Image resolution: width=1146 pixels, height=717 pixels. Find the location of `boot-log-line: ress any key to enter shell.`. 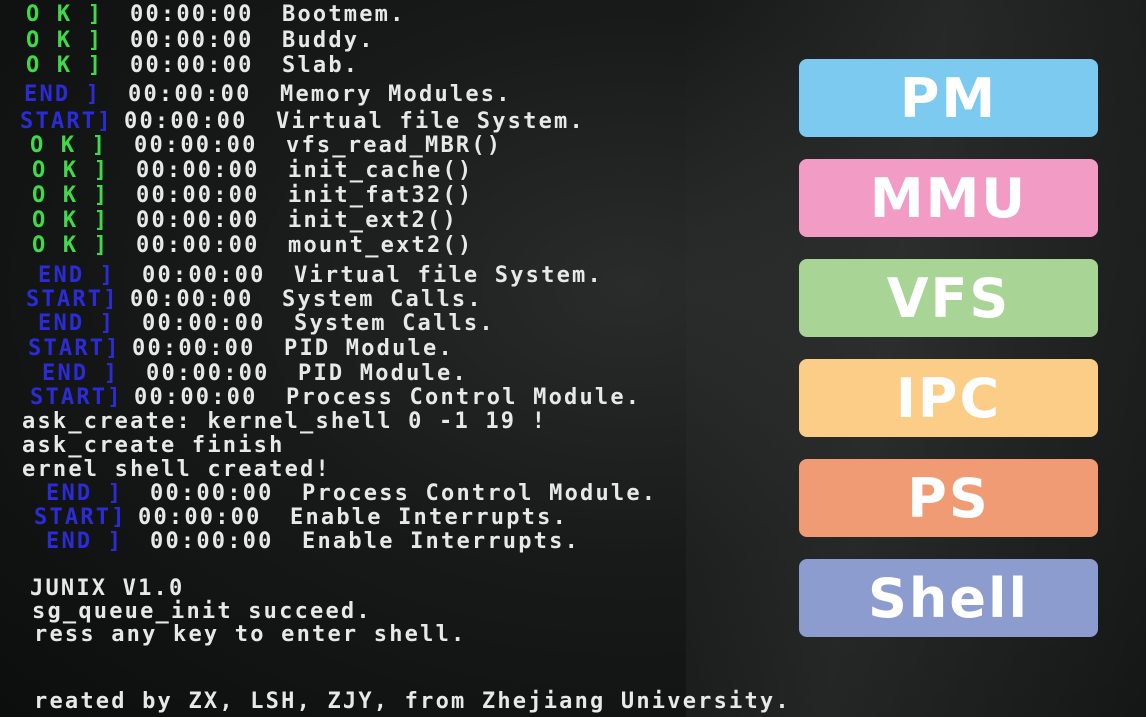

boot-log-line: ress any key to enter shell. is located at coordinates (250, 635).